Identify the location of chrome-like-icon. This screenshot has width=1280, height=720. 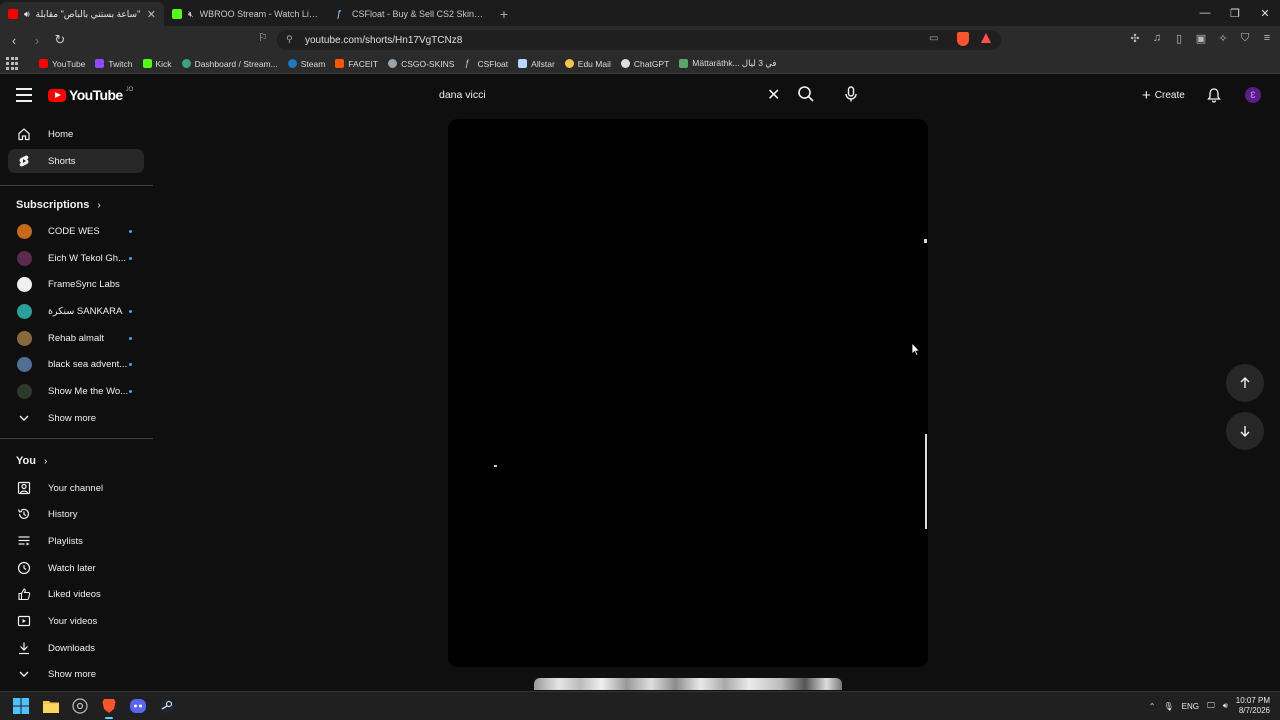
(80, 706).